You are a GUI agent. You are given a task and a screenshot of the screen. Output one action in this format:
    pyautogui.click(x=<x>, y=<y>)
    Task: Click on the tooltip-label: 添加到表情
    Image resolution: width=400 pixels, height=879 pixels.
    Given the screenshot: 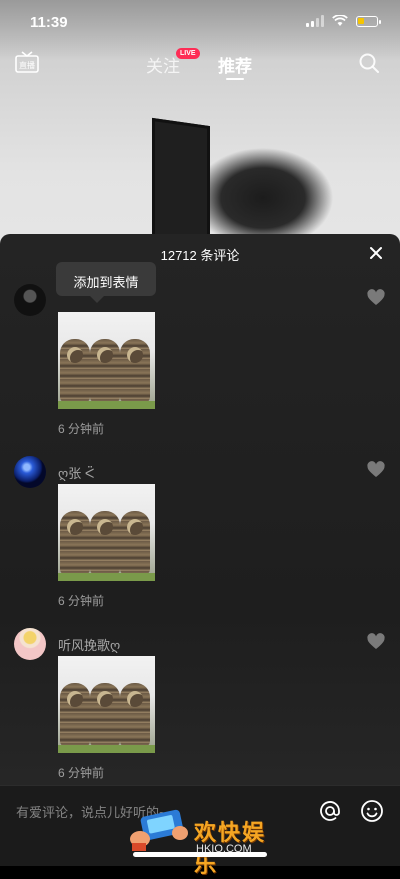 What is the action you would take?
    pyautogui.click(x=106, y=282)
    